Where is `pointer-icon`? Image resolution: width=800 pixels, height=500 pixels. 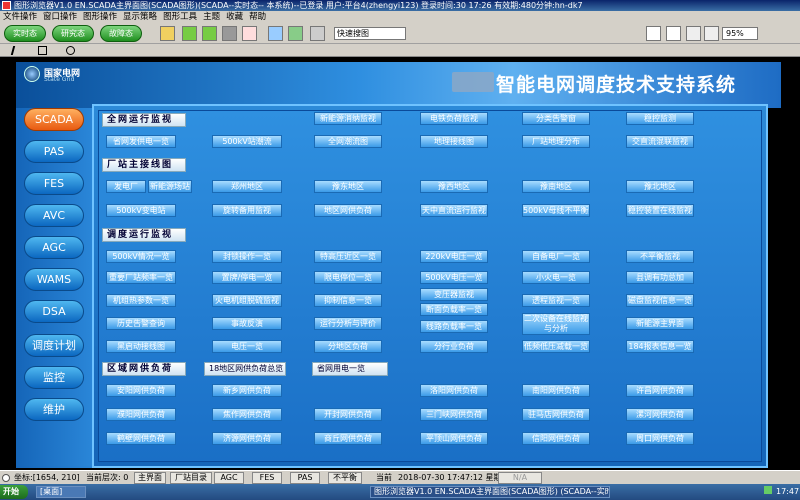 pointer-icon is located at coordinates (16, 50).